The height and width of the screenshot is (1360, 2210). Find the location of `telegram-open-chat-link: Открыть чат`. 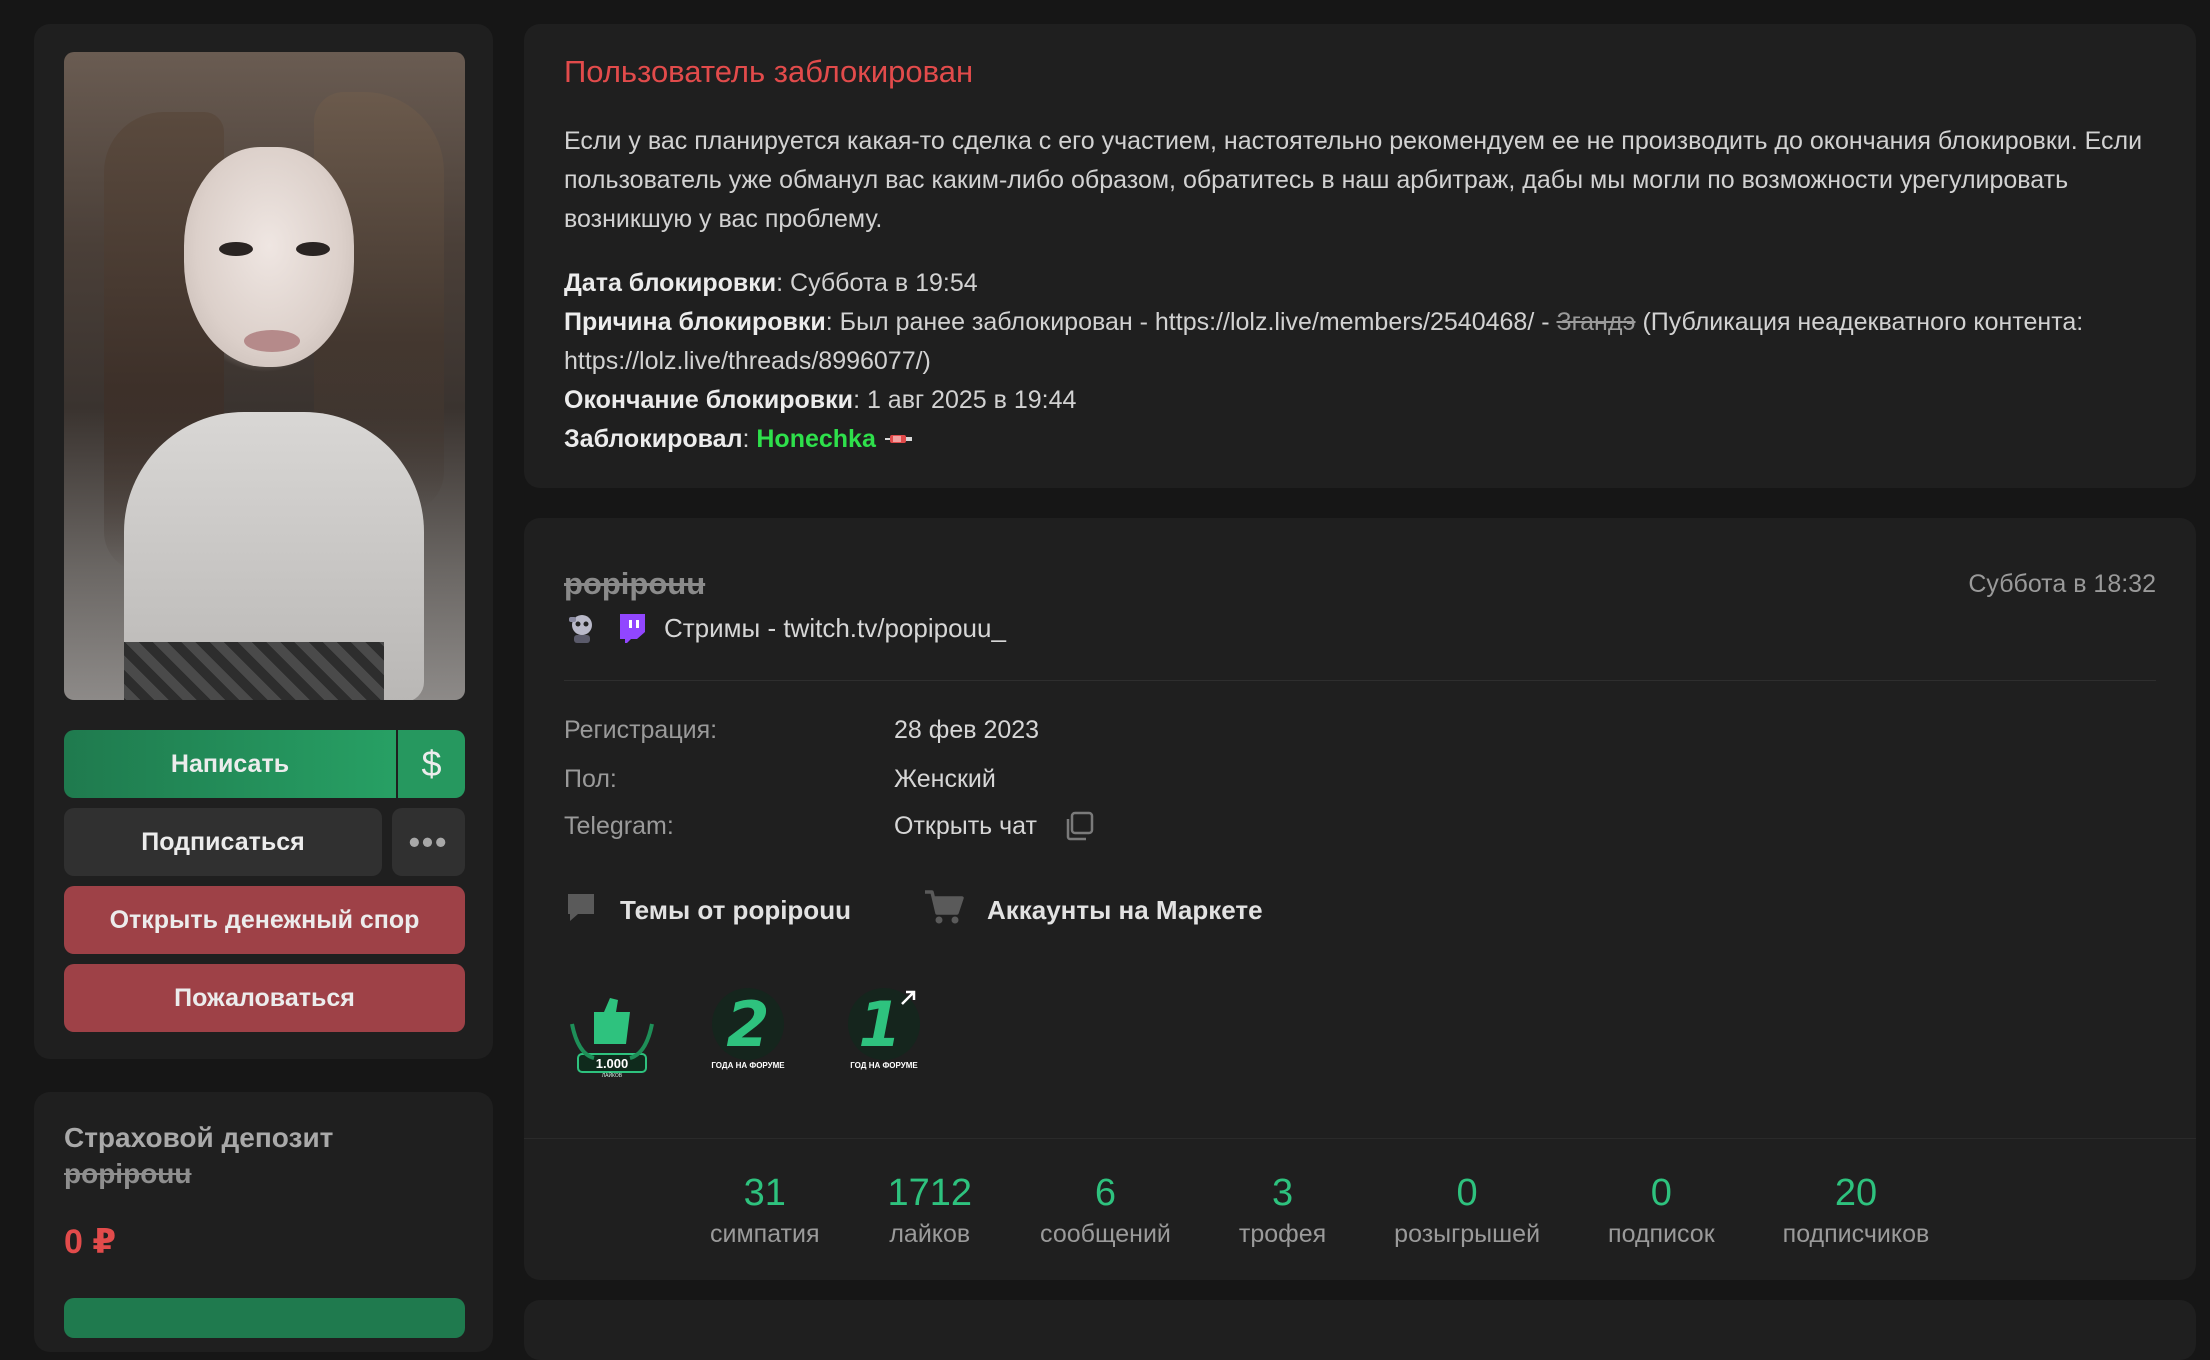

telegram-open-chat-link: Открыть чат is located at coordinates (965, 826).